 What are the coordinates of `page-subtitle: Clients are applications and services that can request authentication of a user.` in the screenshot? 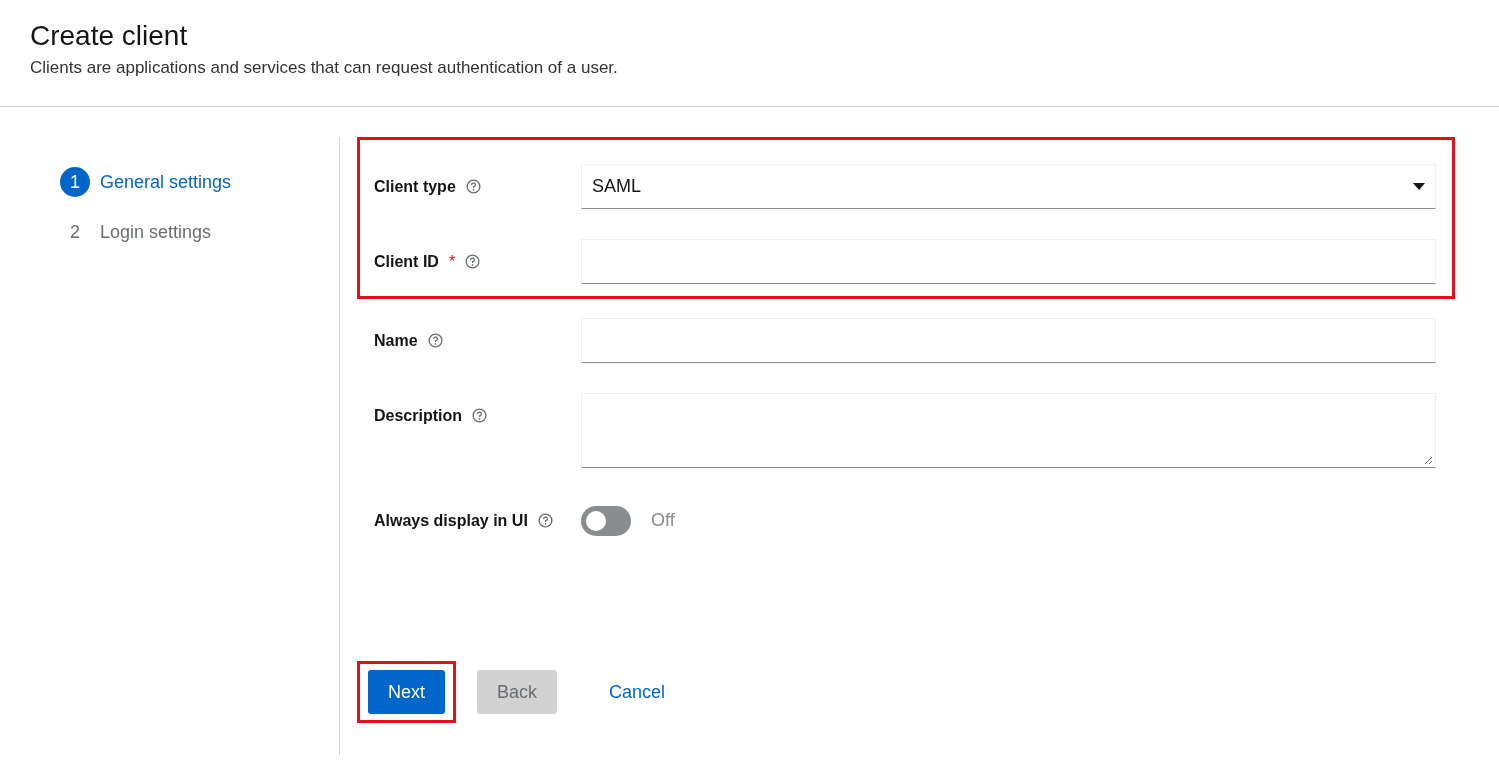 It's located at (324, 68).